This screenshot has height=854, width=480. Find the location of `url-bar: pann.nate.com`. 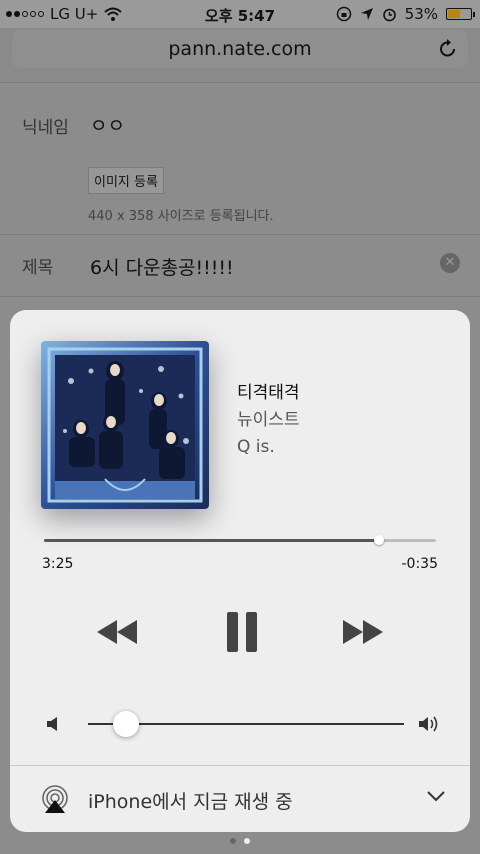

url-bar: pann.nate.com is located at coordinates (240, 49).